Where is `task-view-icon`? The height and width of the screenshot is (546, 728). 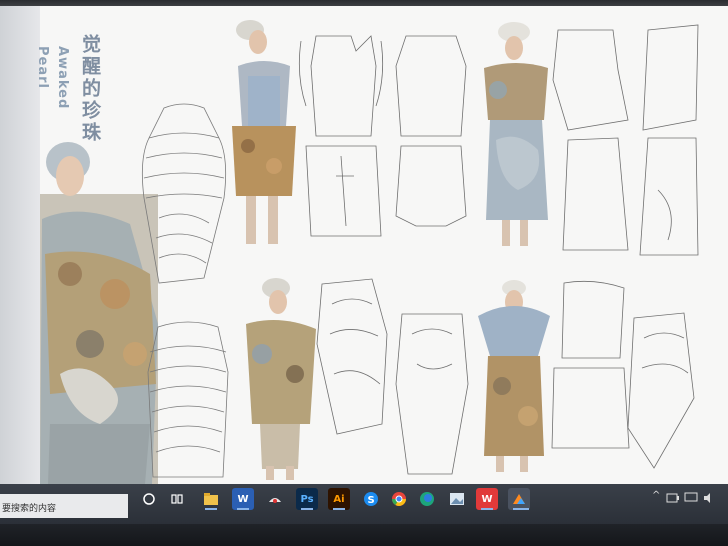 task-view-icon is located at coordinates (177, 499).